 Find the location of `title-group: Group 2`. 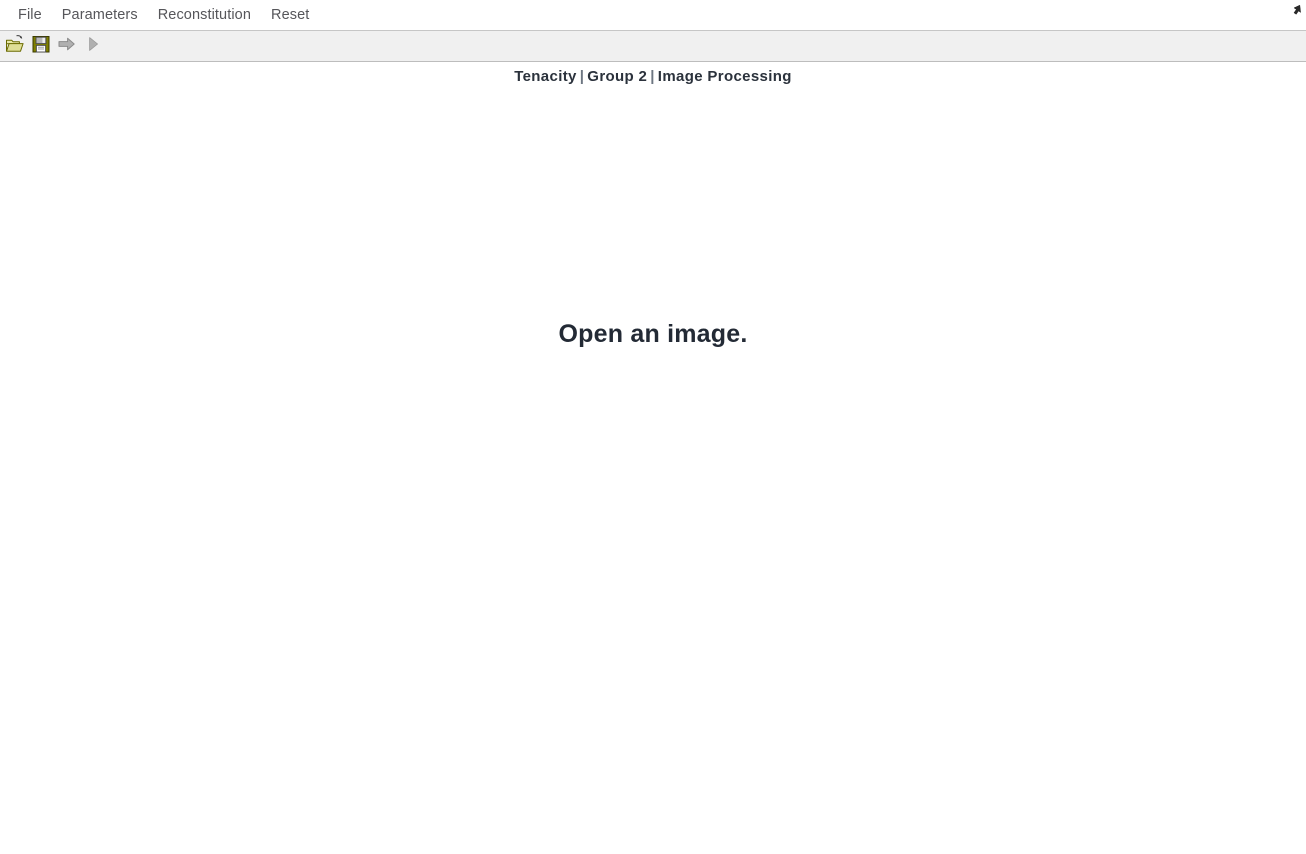

title-group: Group 2 is located at coordinates (617, 76).